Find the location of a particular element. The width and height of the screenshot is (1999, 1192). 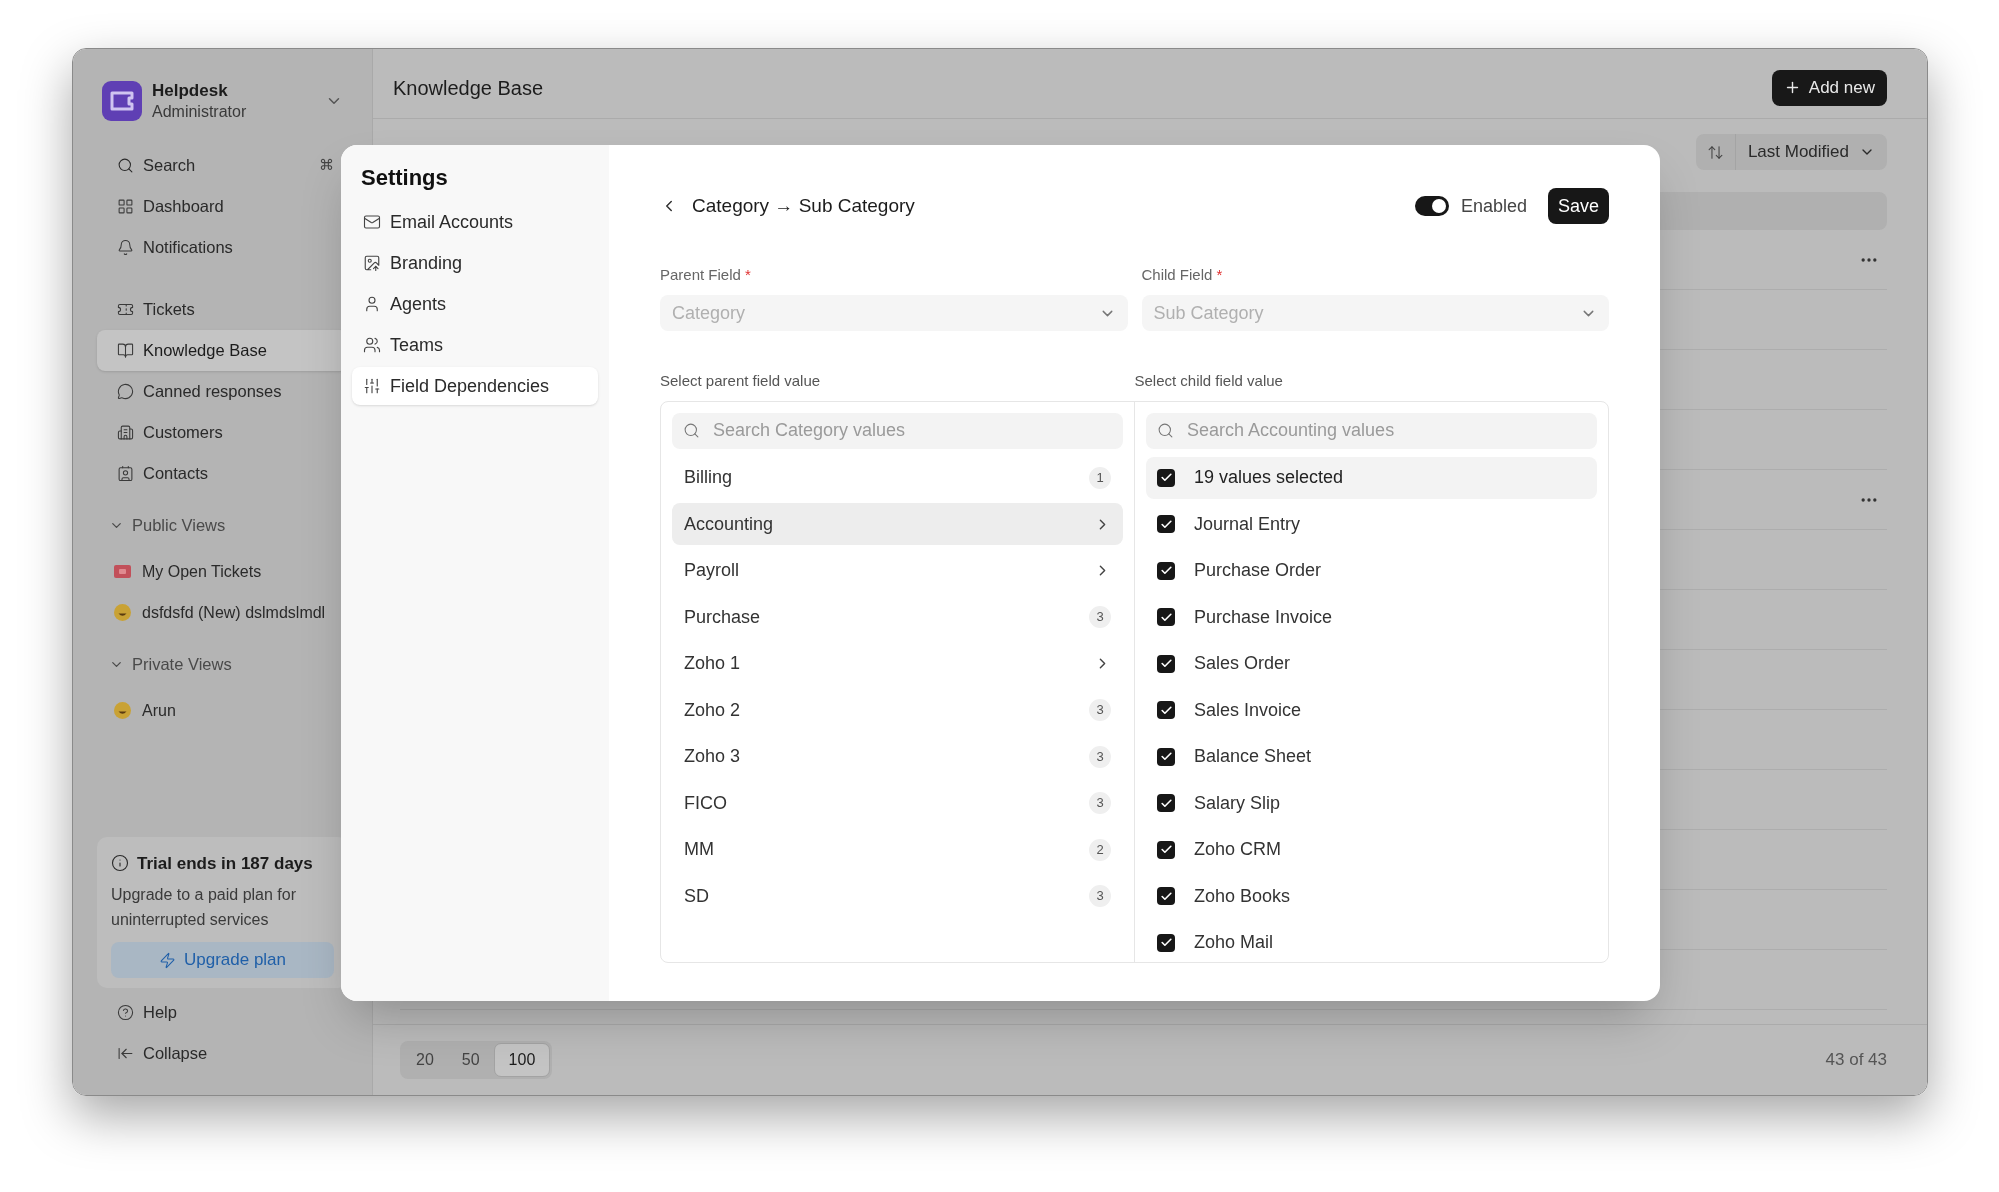

field-label: Child Field * is located at coordinates (1182, 274).